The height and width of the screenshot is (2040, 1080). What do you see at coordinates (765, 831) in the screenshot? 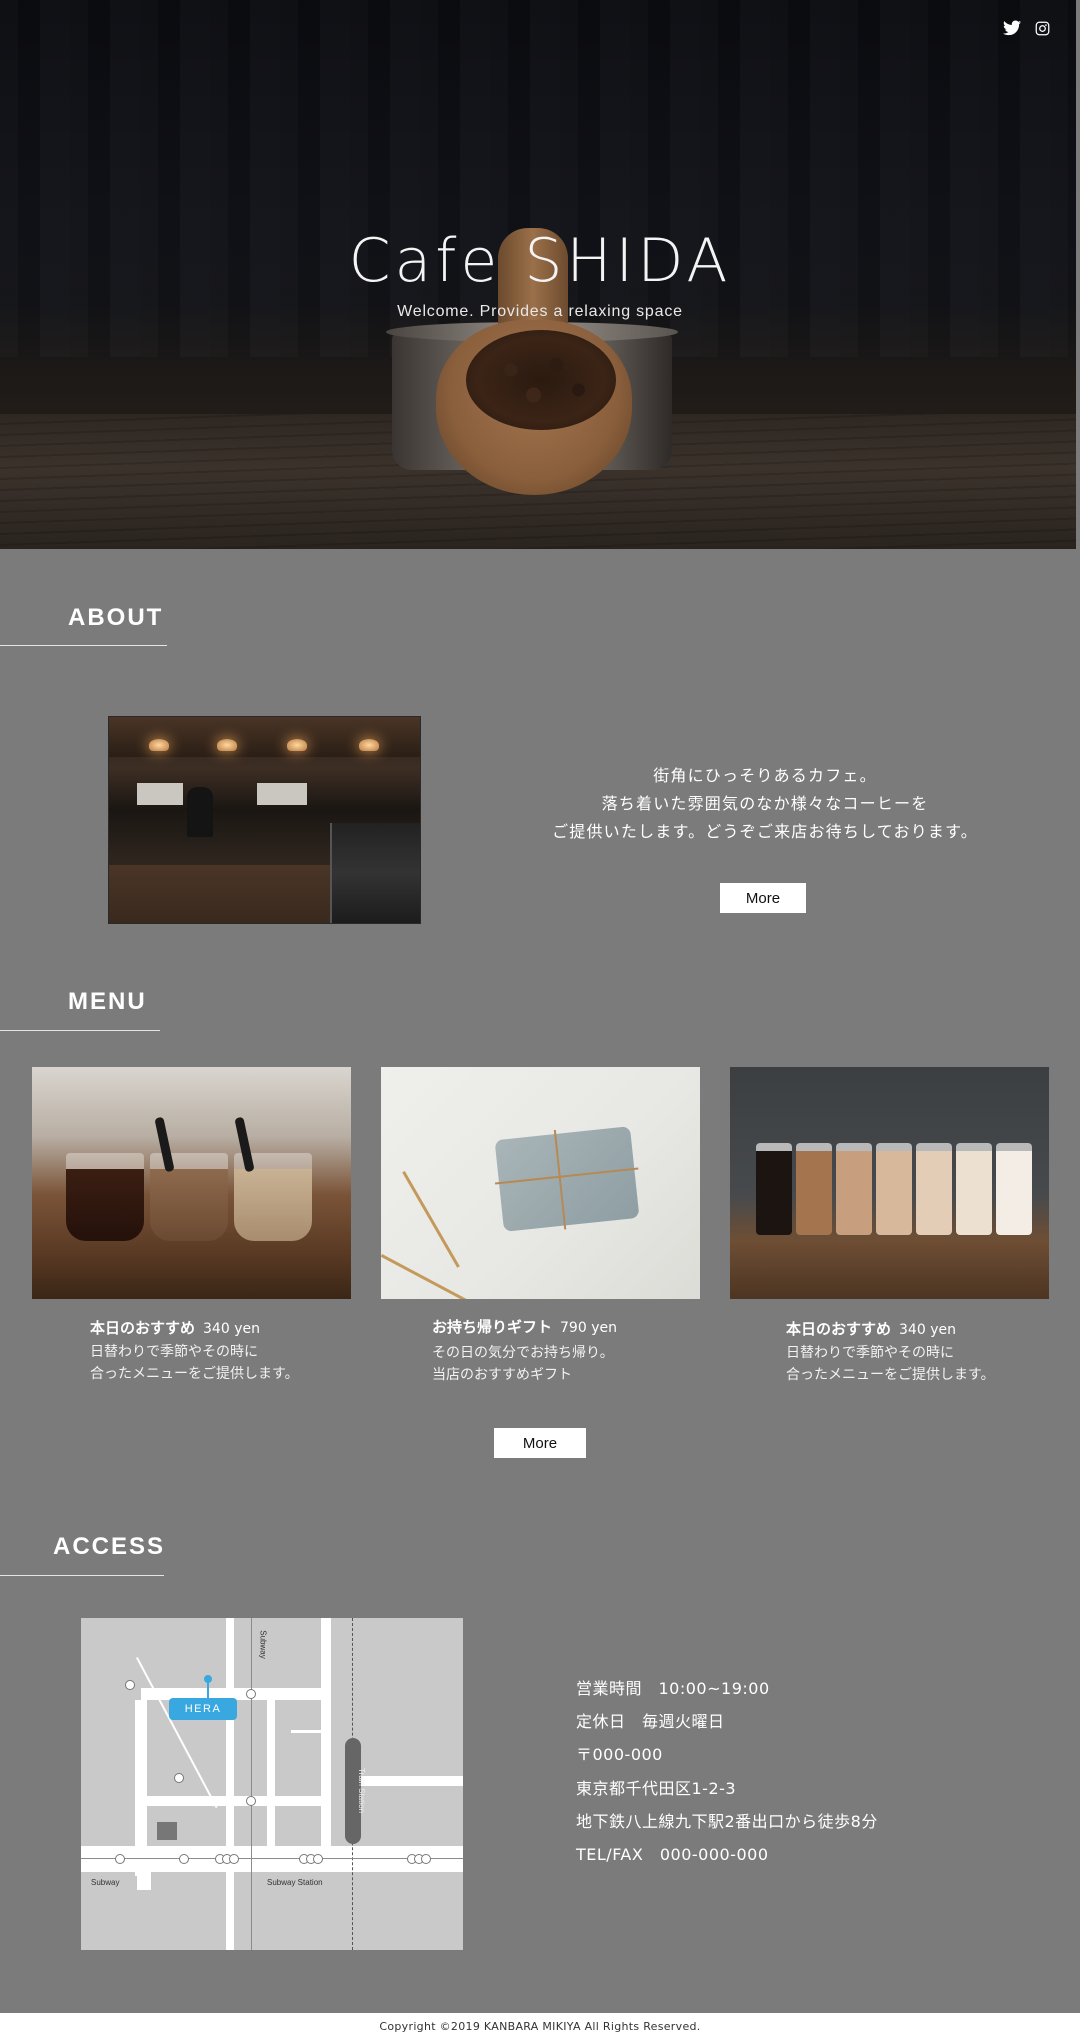
I see `about-line: ご提供いたします。どうぞご来店お待ちしております。` at bounding box center [765, 831].